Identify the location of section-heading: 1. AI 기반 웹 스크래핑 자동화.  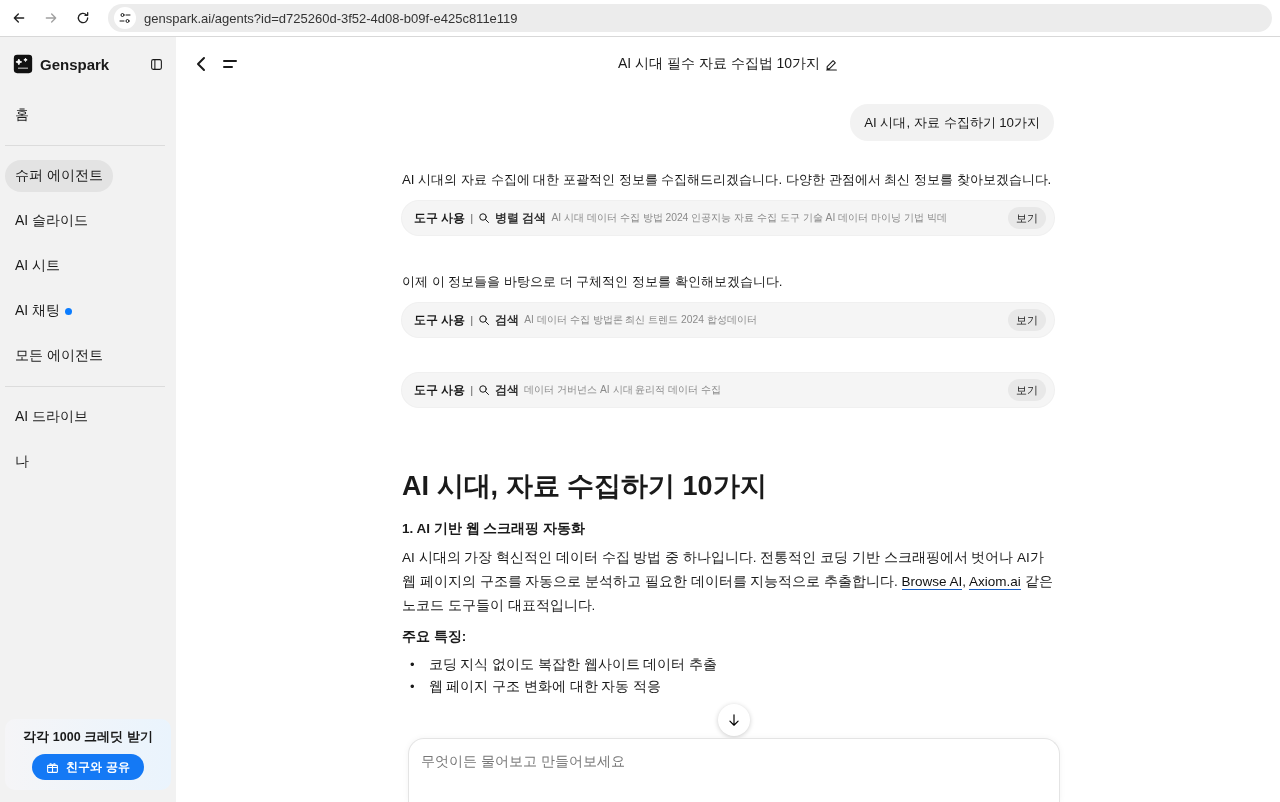
(494, 529).